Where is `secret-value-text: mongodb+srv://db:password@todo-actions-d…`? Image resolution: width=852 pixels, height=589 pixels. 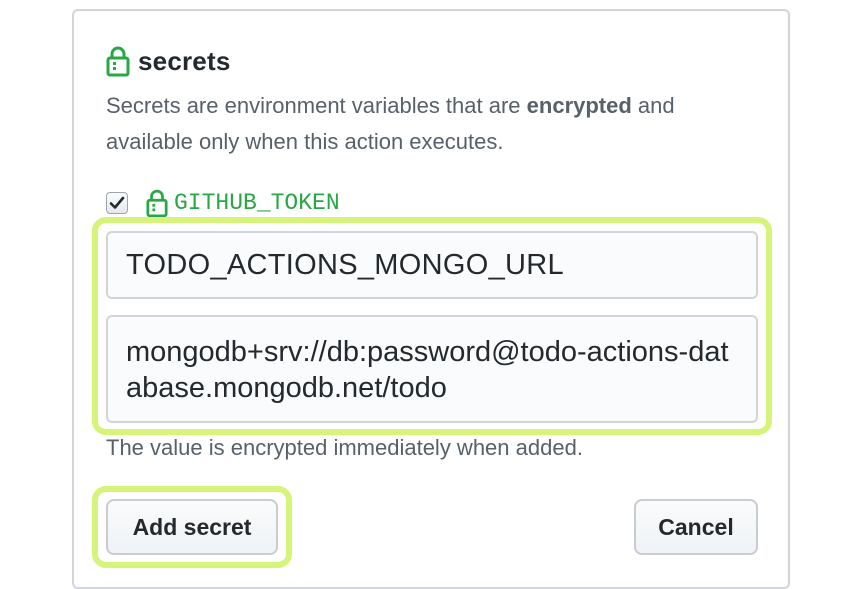 secret-value-text: mongodb+srv://db:password@todo-actions-d… is located at coordinates (427, 370).